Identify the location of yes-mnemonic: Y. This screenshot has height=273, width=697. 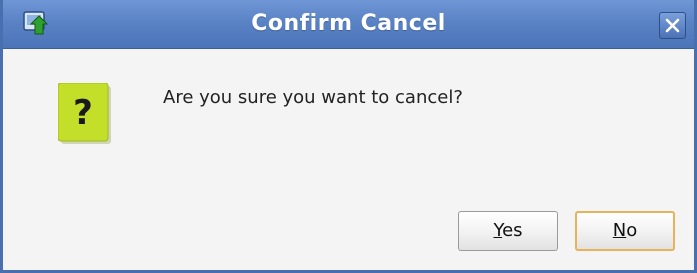
(498, 230).